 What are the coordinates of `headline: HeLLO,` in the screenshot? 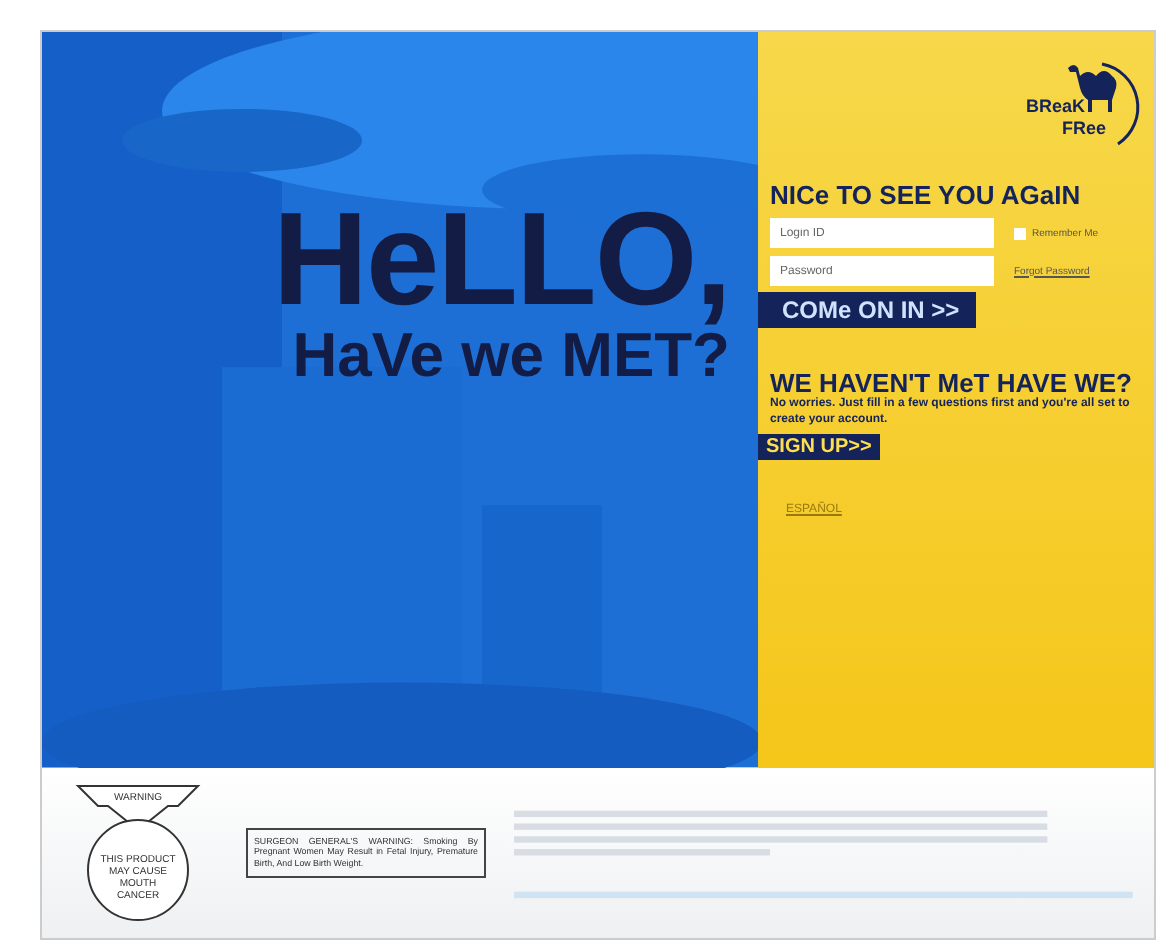 It's located at (501, 258).